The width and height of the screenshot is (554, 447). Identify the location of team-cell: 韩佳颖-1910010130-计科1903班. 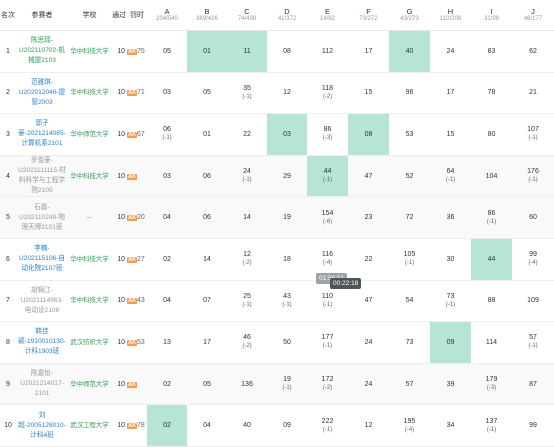
(42, 343).